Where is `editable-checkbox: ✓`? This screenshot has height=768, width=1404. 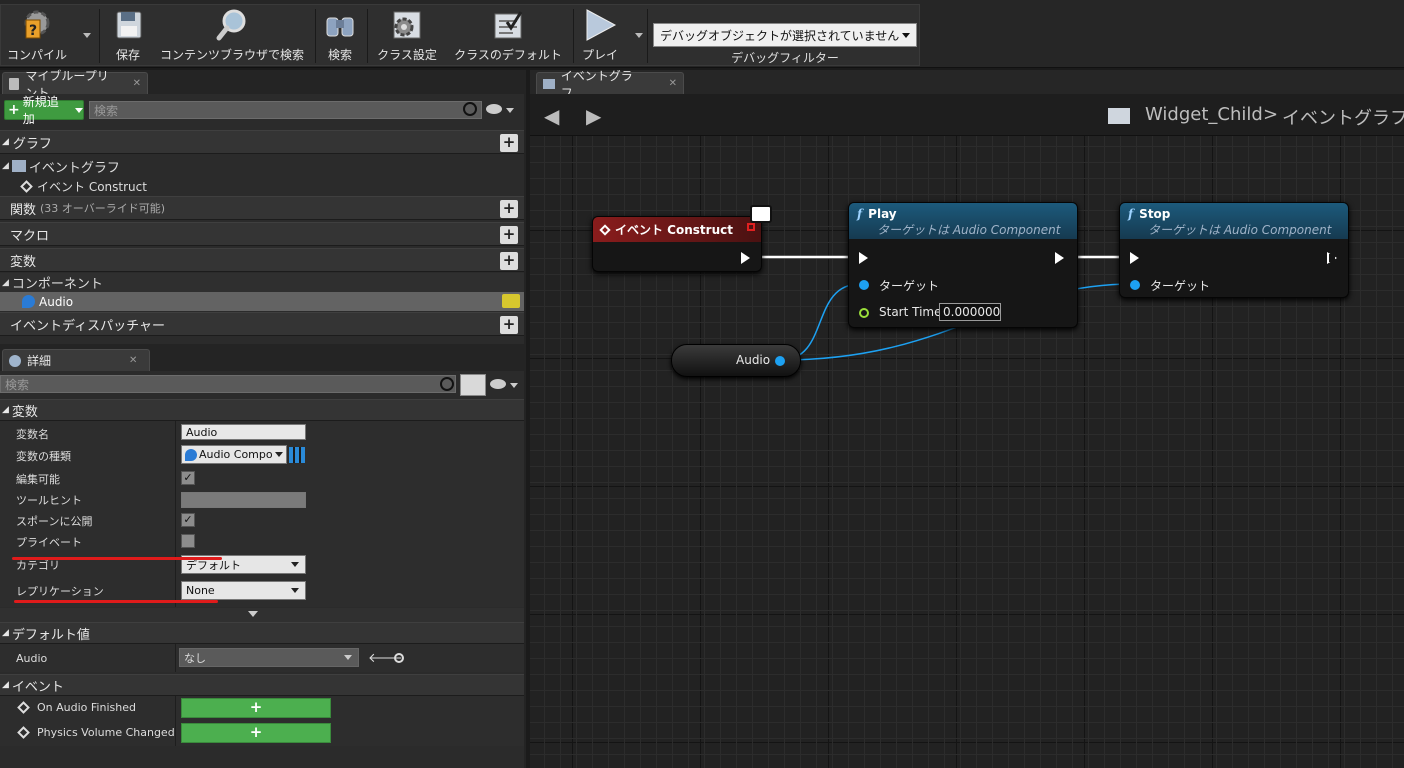 editable-checkbox: ✓ is located at coordinates (188, 478).